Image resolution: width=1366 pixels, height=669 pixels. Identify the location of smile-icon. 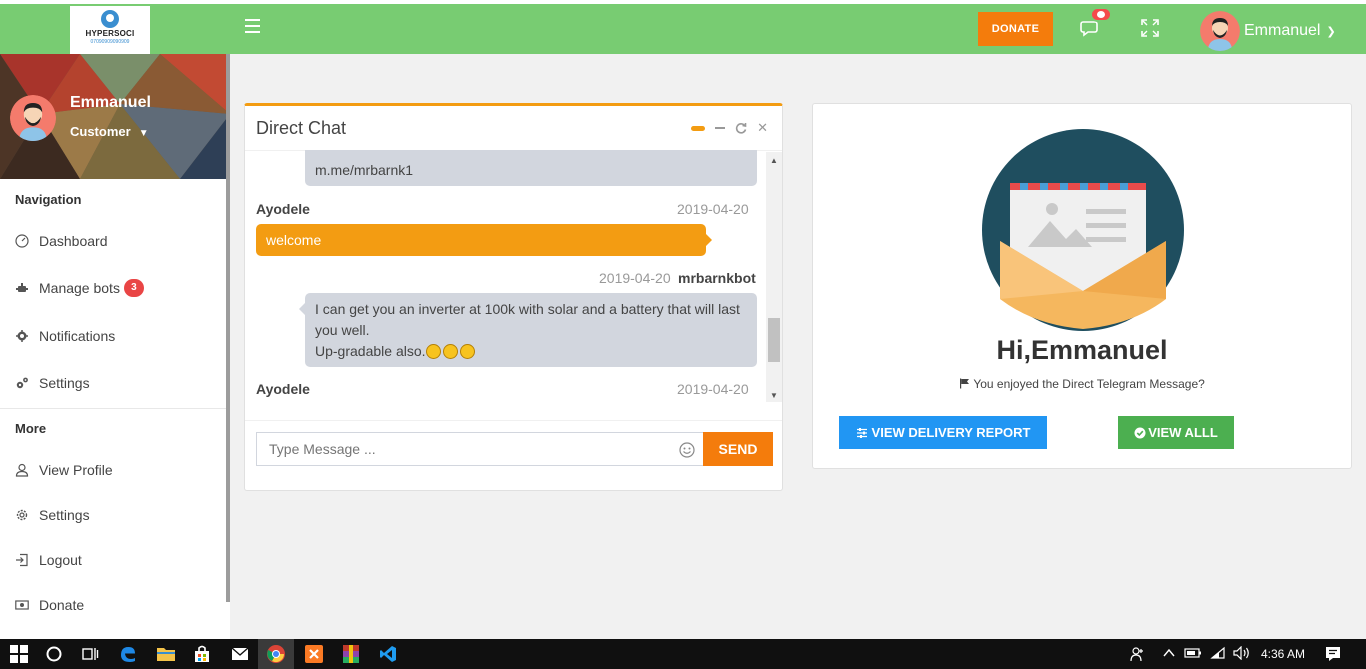
(687, 450).